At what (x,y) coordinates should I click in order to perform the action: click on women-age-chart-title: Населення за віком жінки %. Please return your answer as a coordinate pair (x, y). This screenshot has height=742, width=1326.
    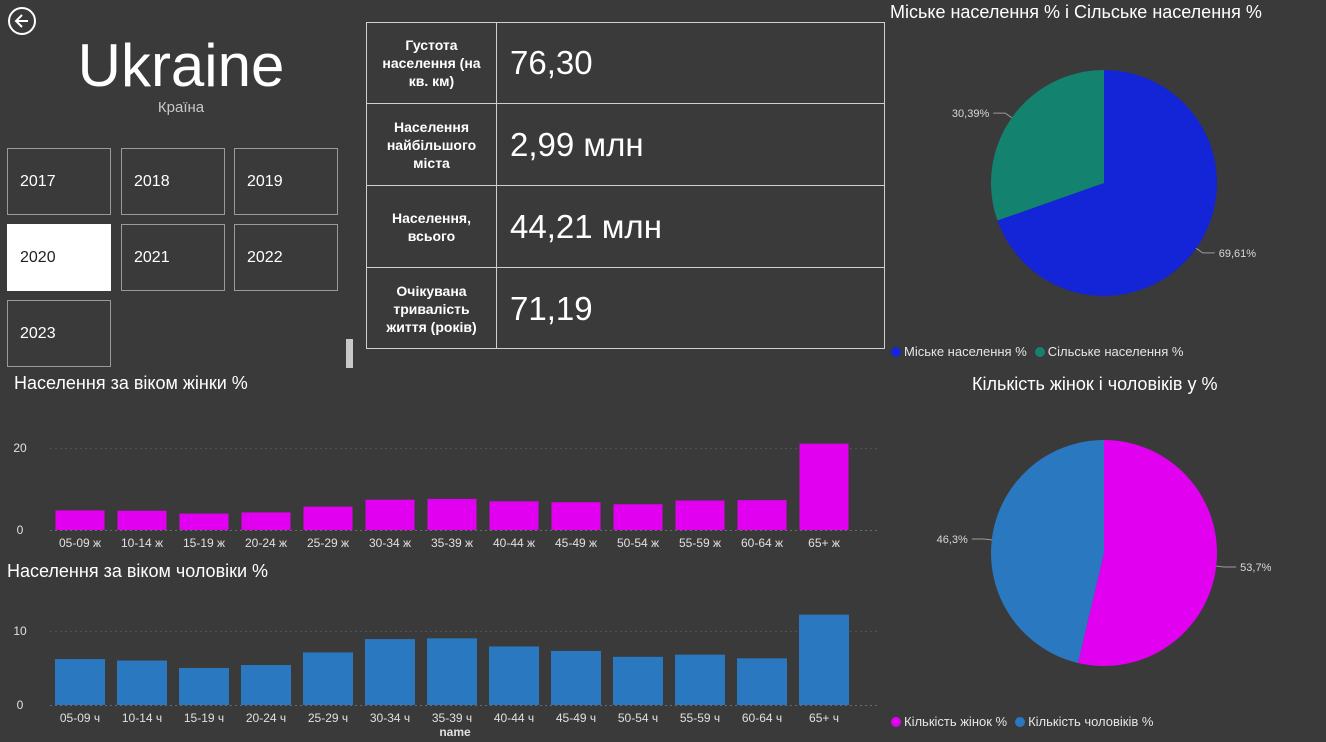
    Looking at the image, I should click on (131, 383).